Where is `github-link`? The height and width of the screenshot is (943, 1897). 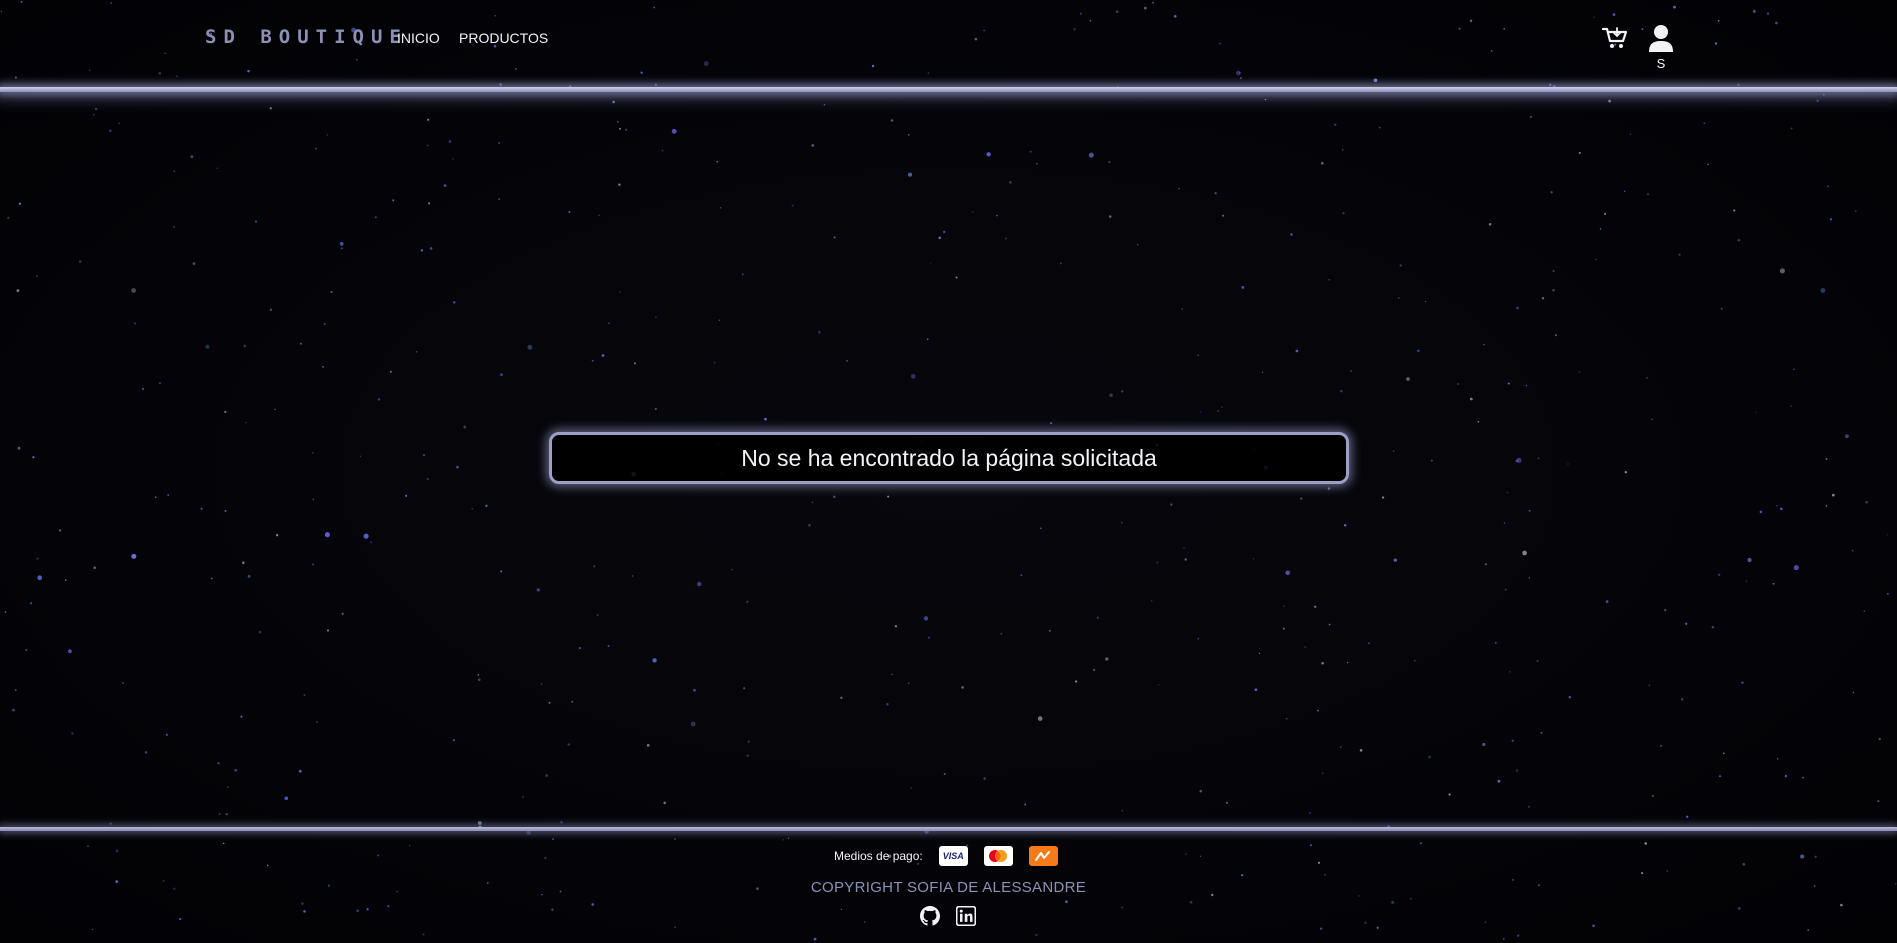
github-link is located at coordinates (930, 916).